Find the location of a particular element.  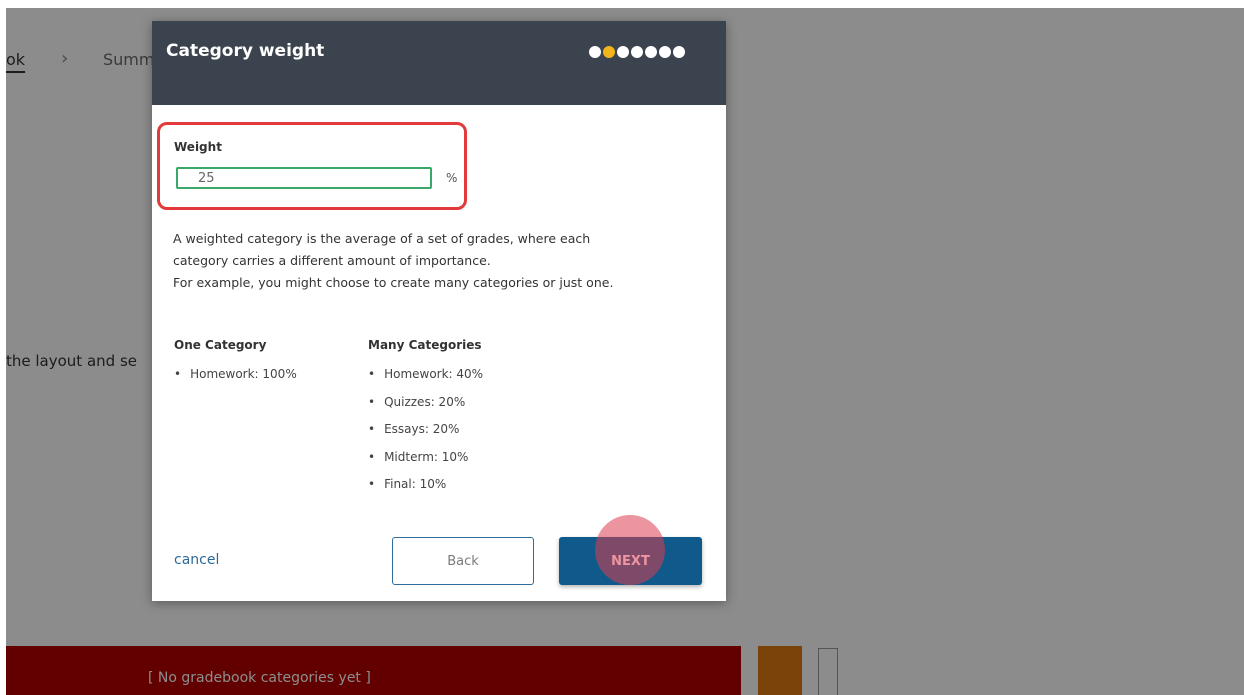

step-progress-dots is located at coordinates (637, 52).